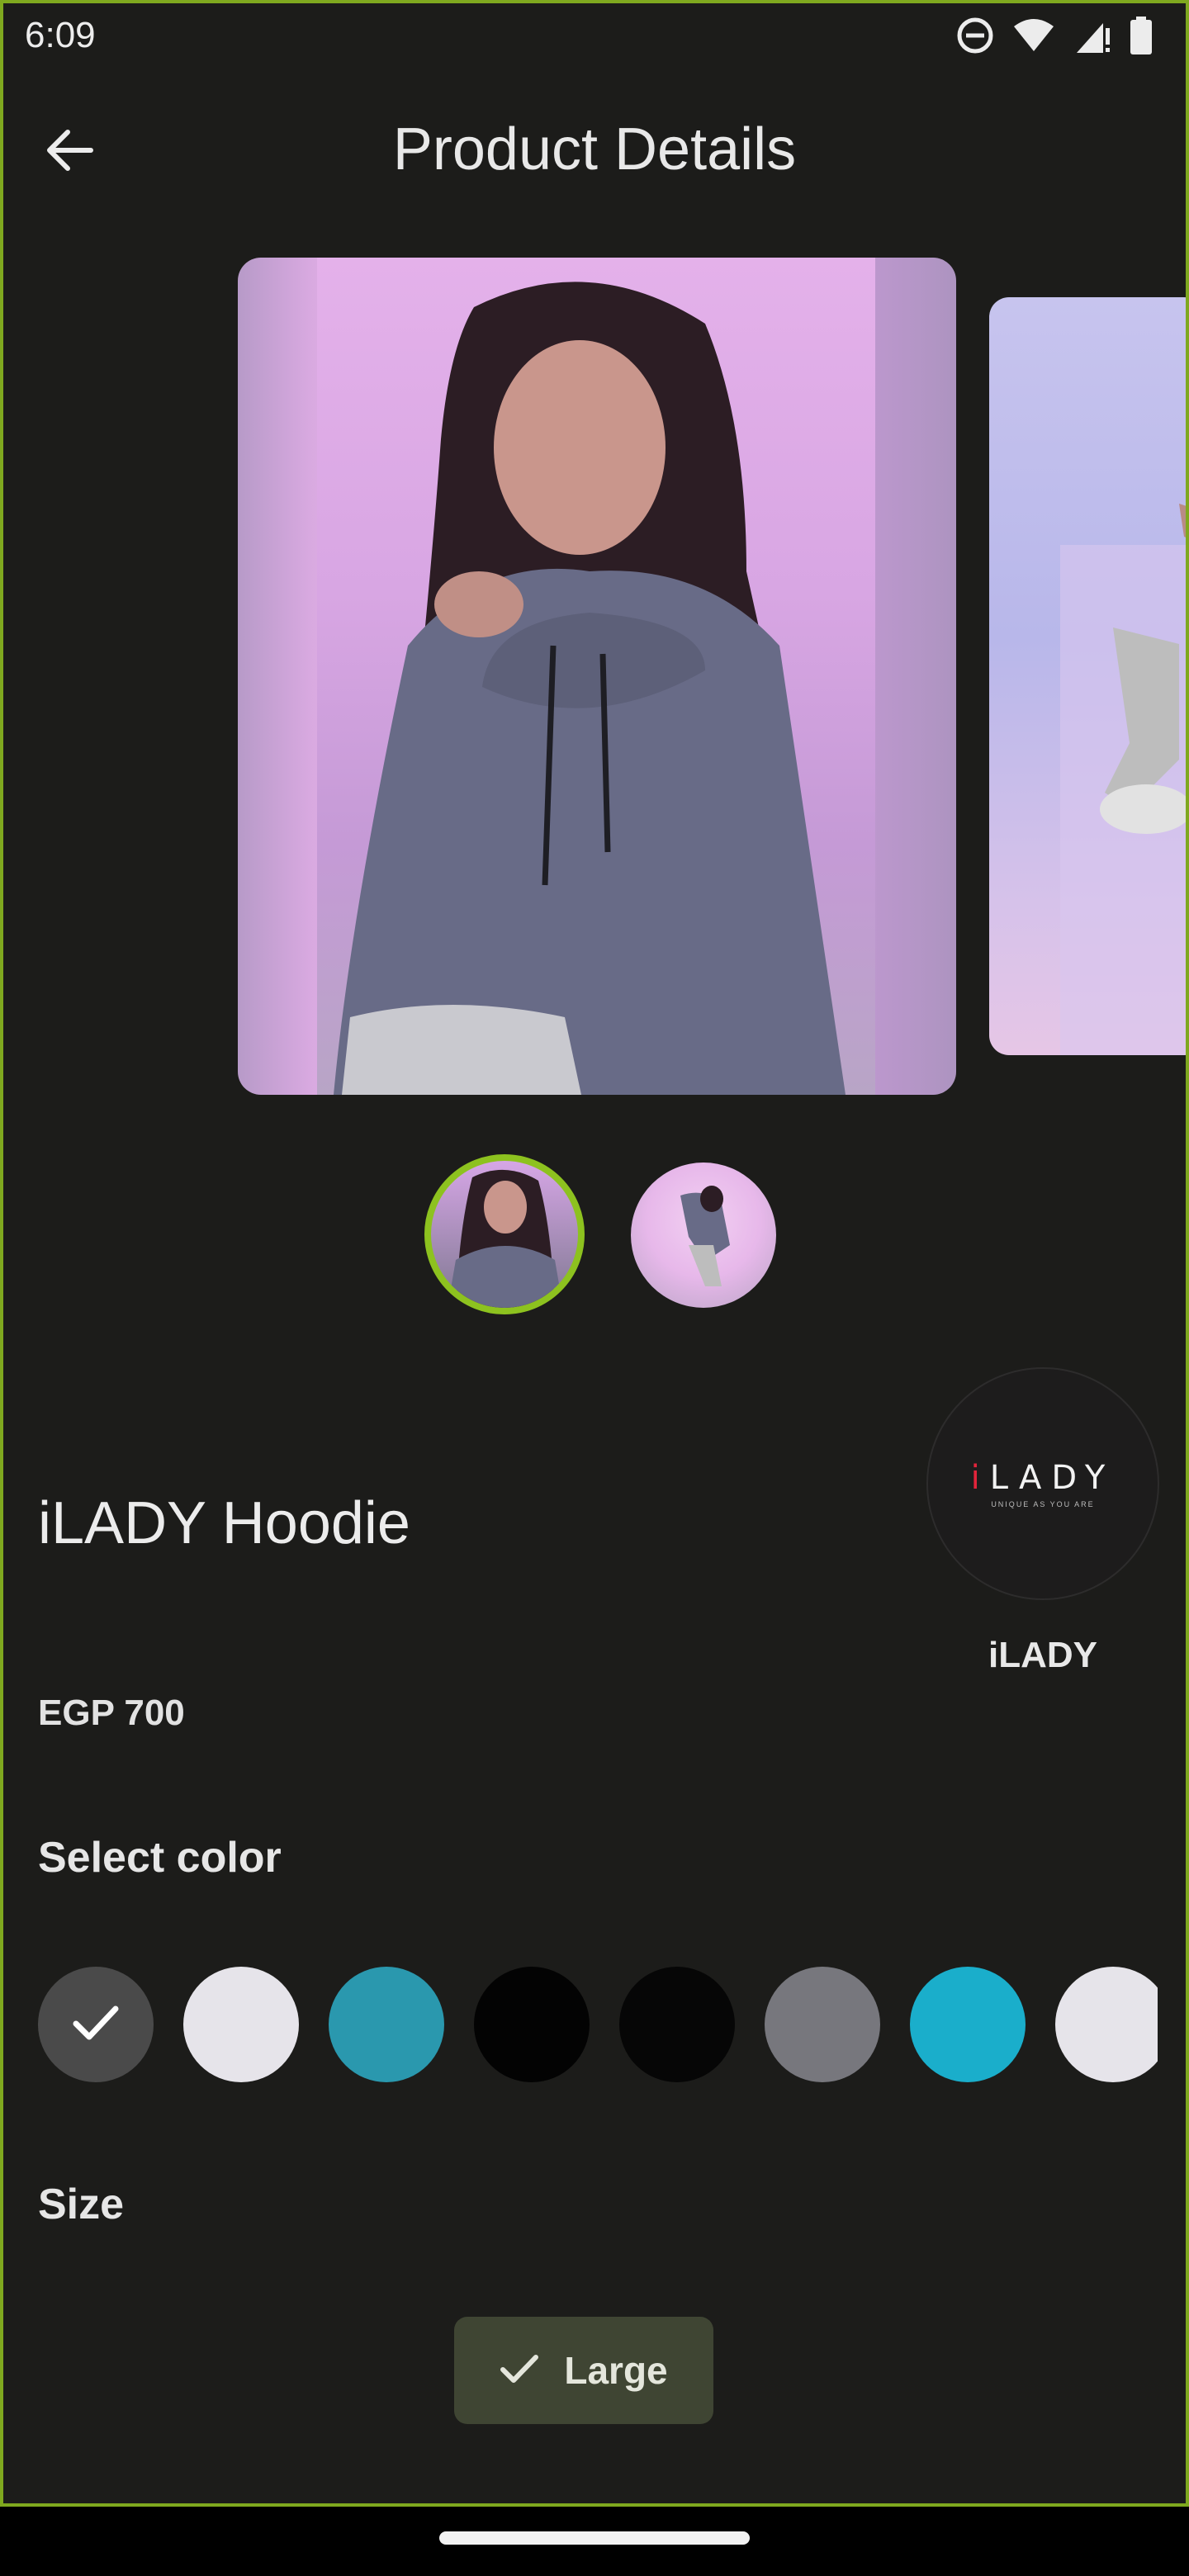 This screenshot has height=2576, width=1189. I want to click on image-thumbnails, so click(594, 1231).